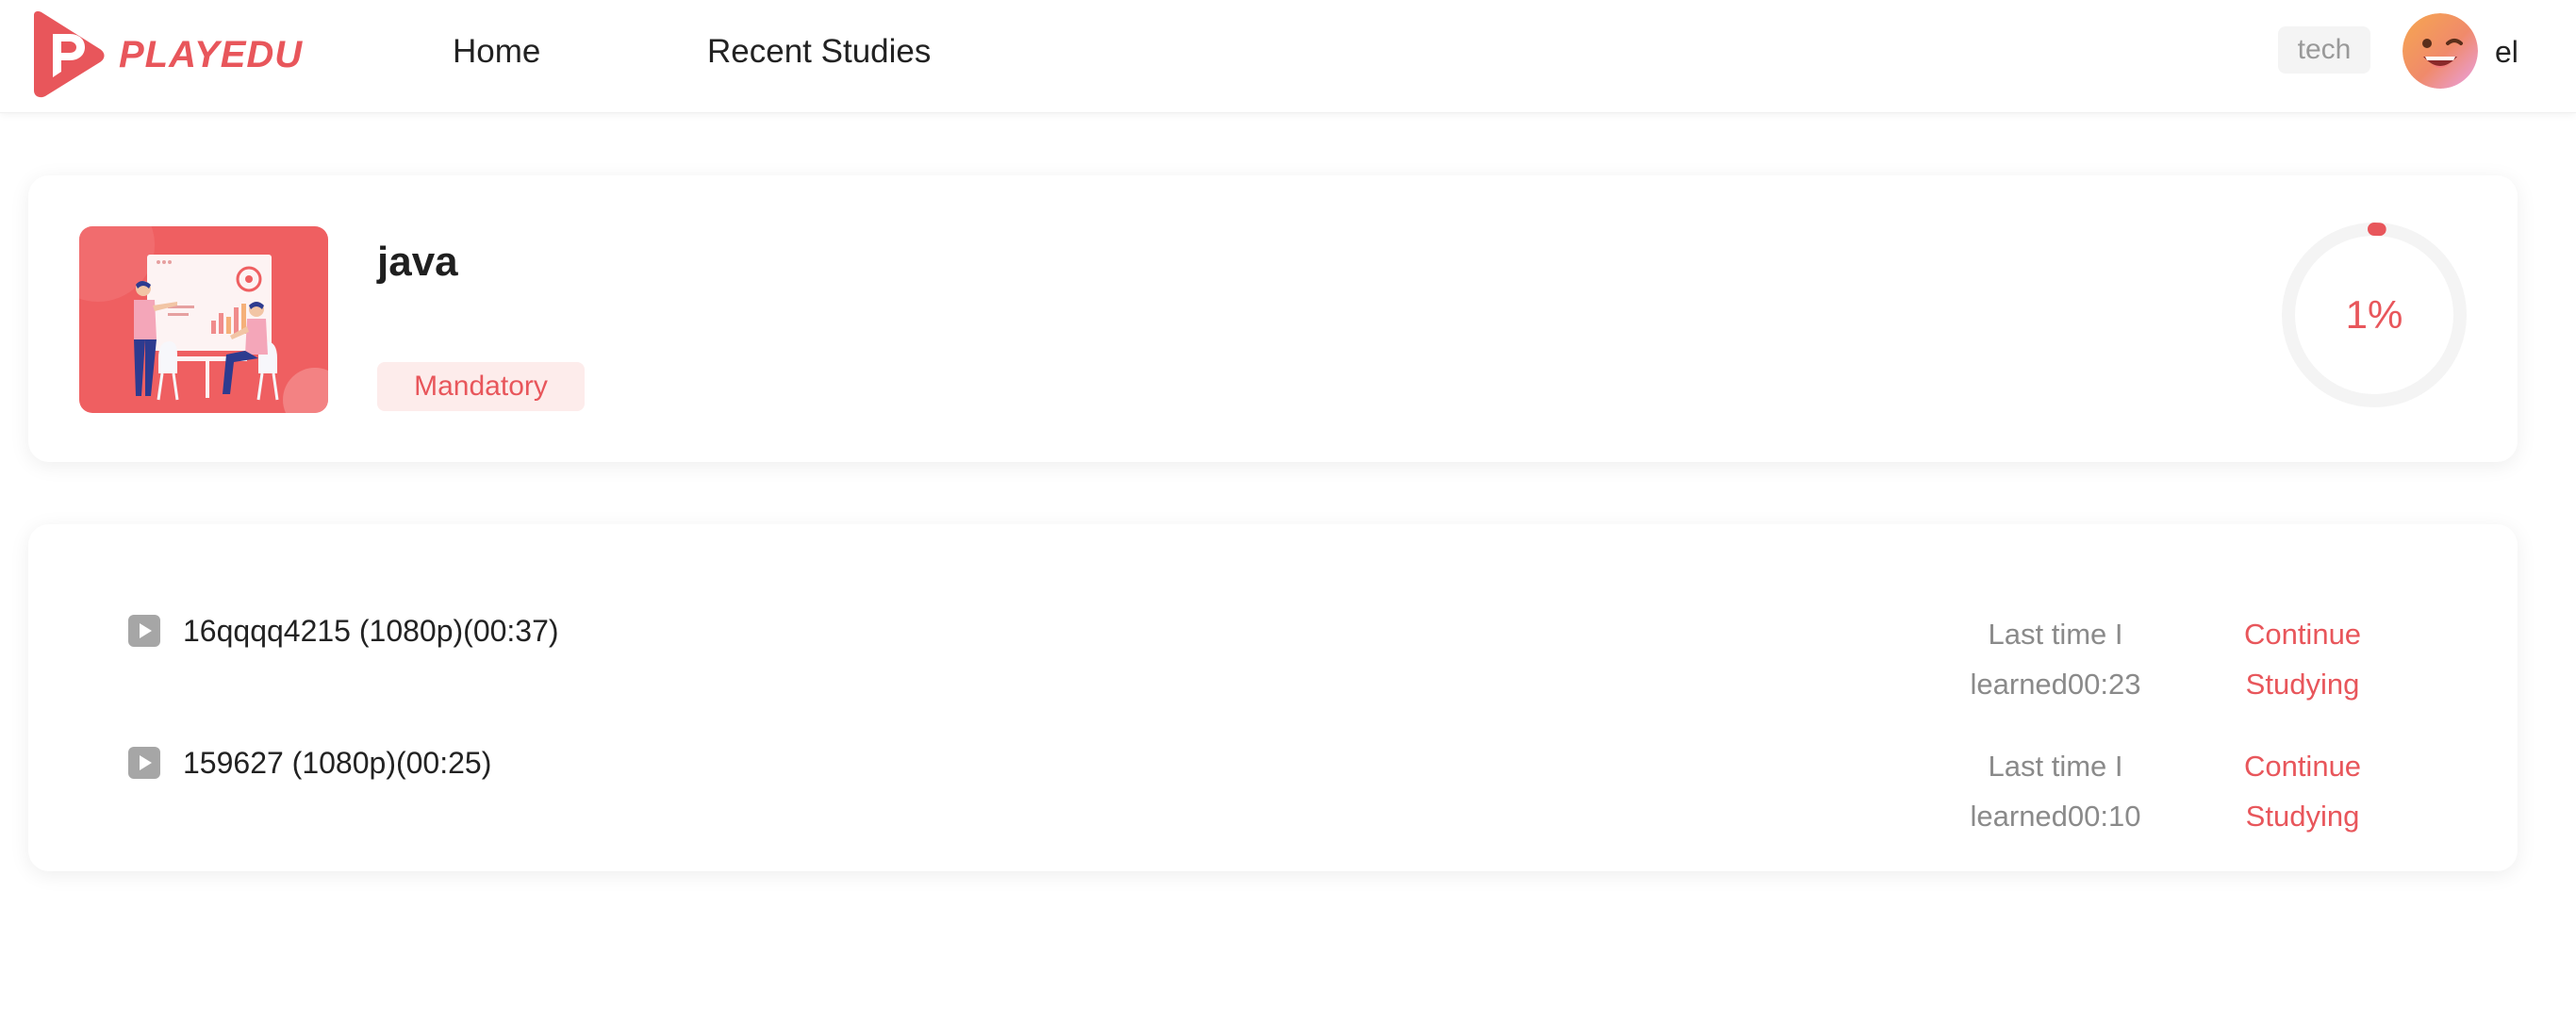  I want to click on last-time-value: learned00:10, so click(2055, 816).